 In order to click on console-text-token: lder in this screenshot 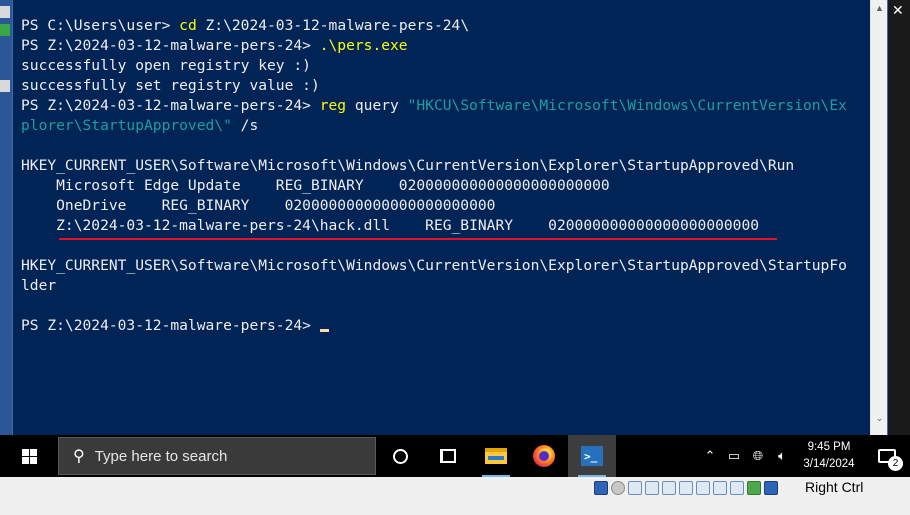, I will do `click(39, 285)`.